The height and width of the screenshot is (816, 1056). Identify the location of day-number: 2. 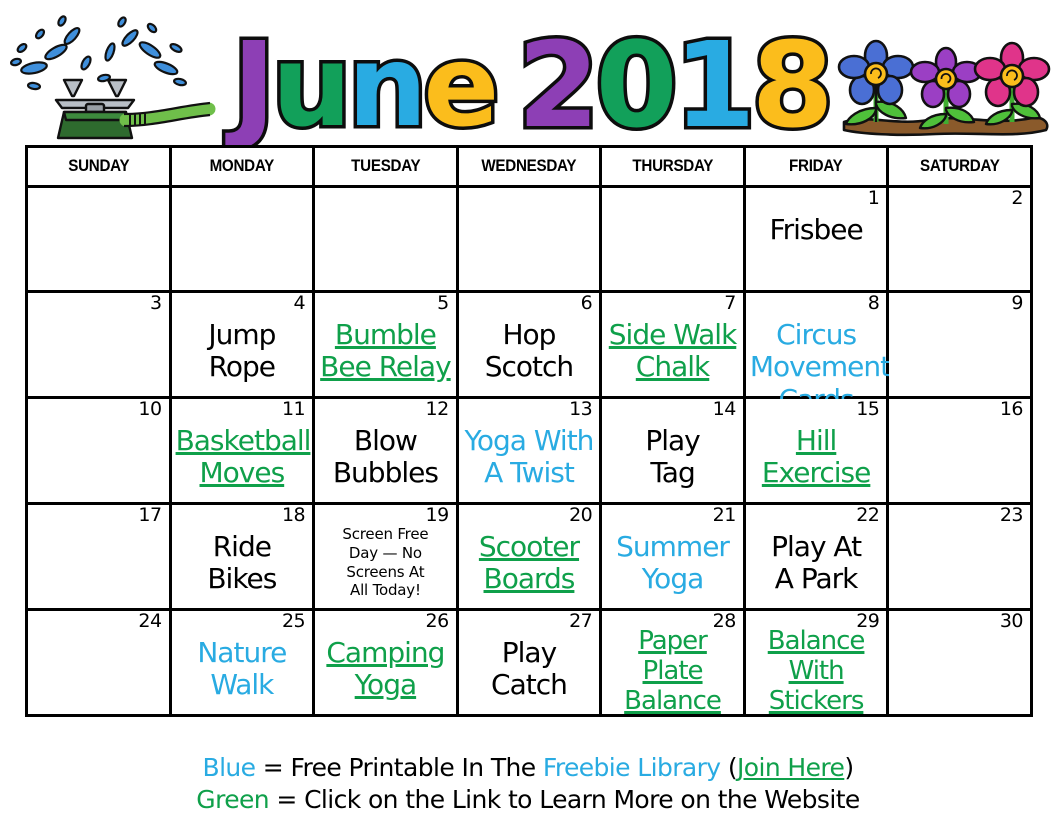
(1017, 198).